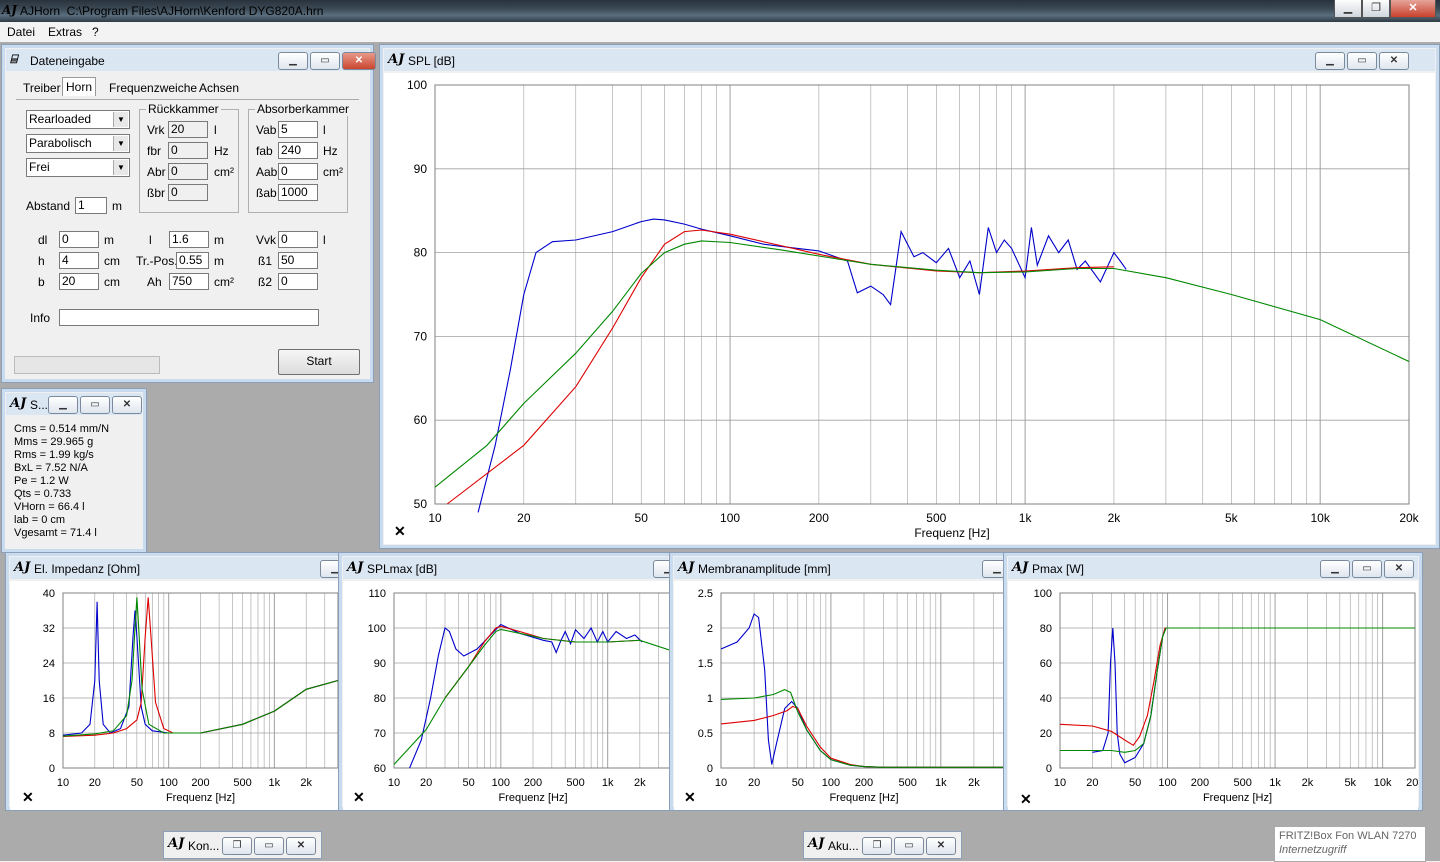 The height and width of the screenshot is (862, 1440). What do you see at coordinates (78, 167) in the screenshot?
I see `horn-mount-select: Frei ▼` at bounding box center [78, 167].